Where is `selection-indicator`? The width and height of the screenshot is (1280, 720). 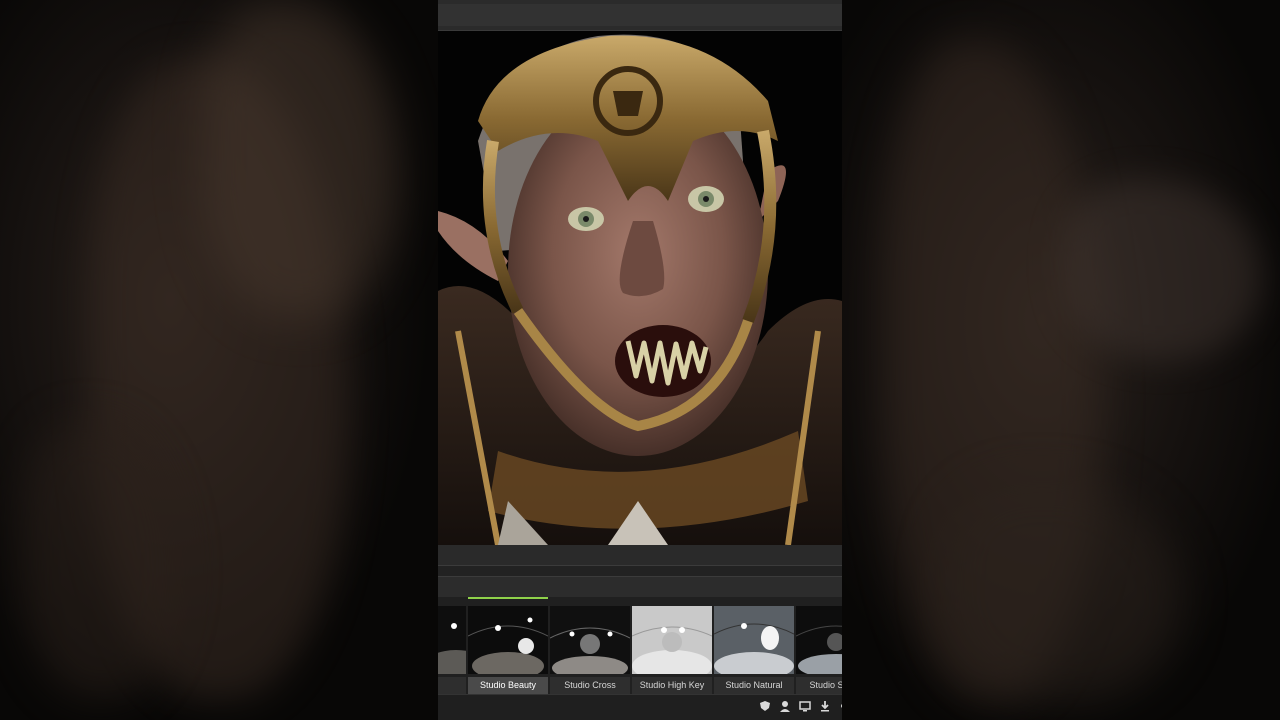 selection-indicator is located at coordinates (508, 598).